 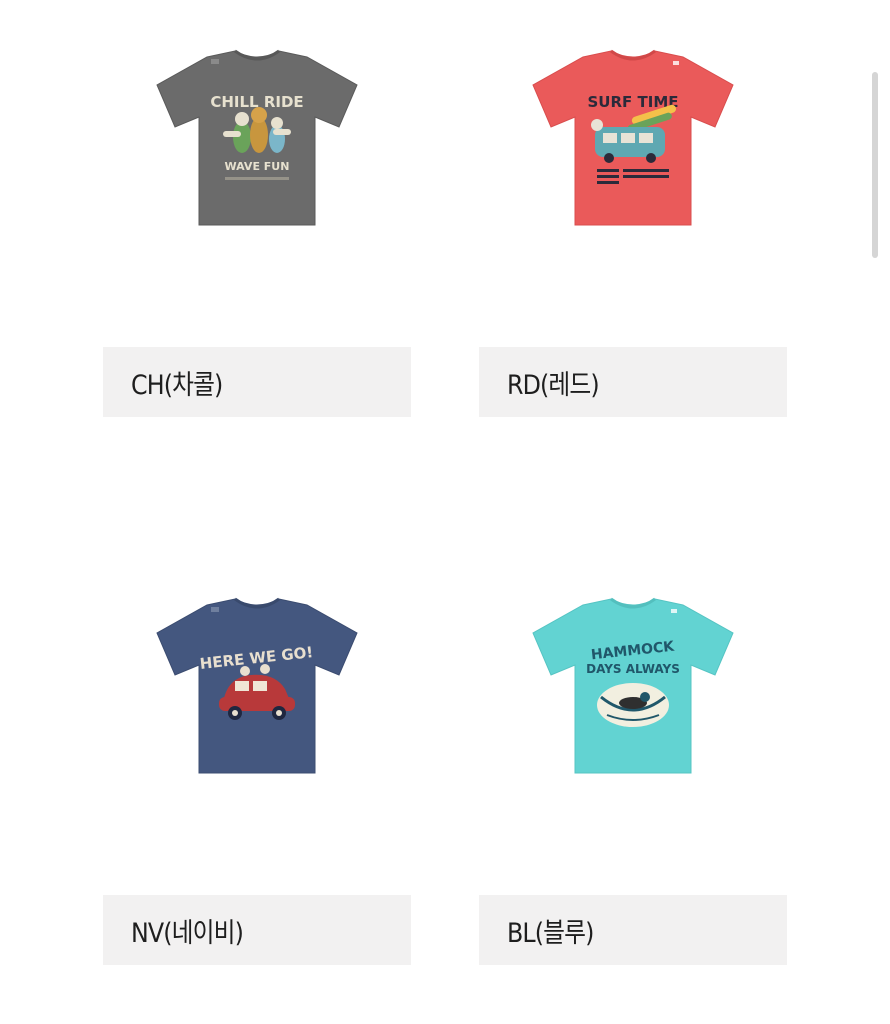 What do you see at coordinates (257, 140) in the screenshot?
I see `tshirt-image-charcoal: CHILL RIDE WAVE FUN` at bounding box center [257, 140].